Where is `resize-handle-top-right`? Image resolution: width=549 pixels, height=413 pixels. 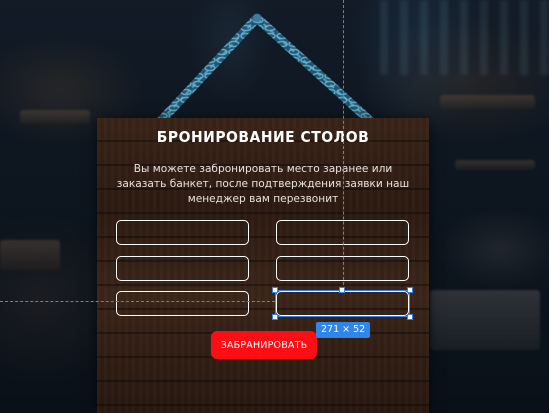
resize-handle-top-right is located at coordinates (410, 290).